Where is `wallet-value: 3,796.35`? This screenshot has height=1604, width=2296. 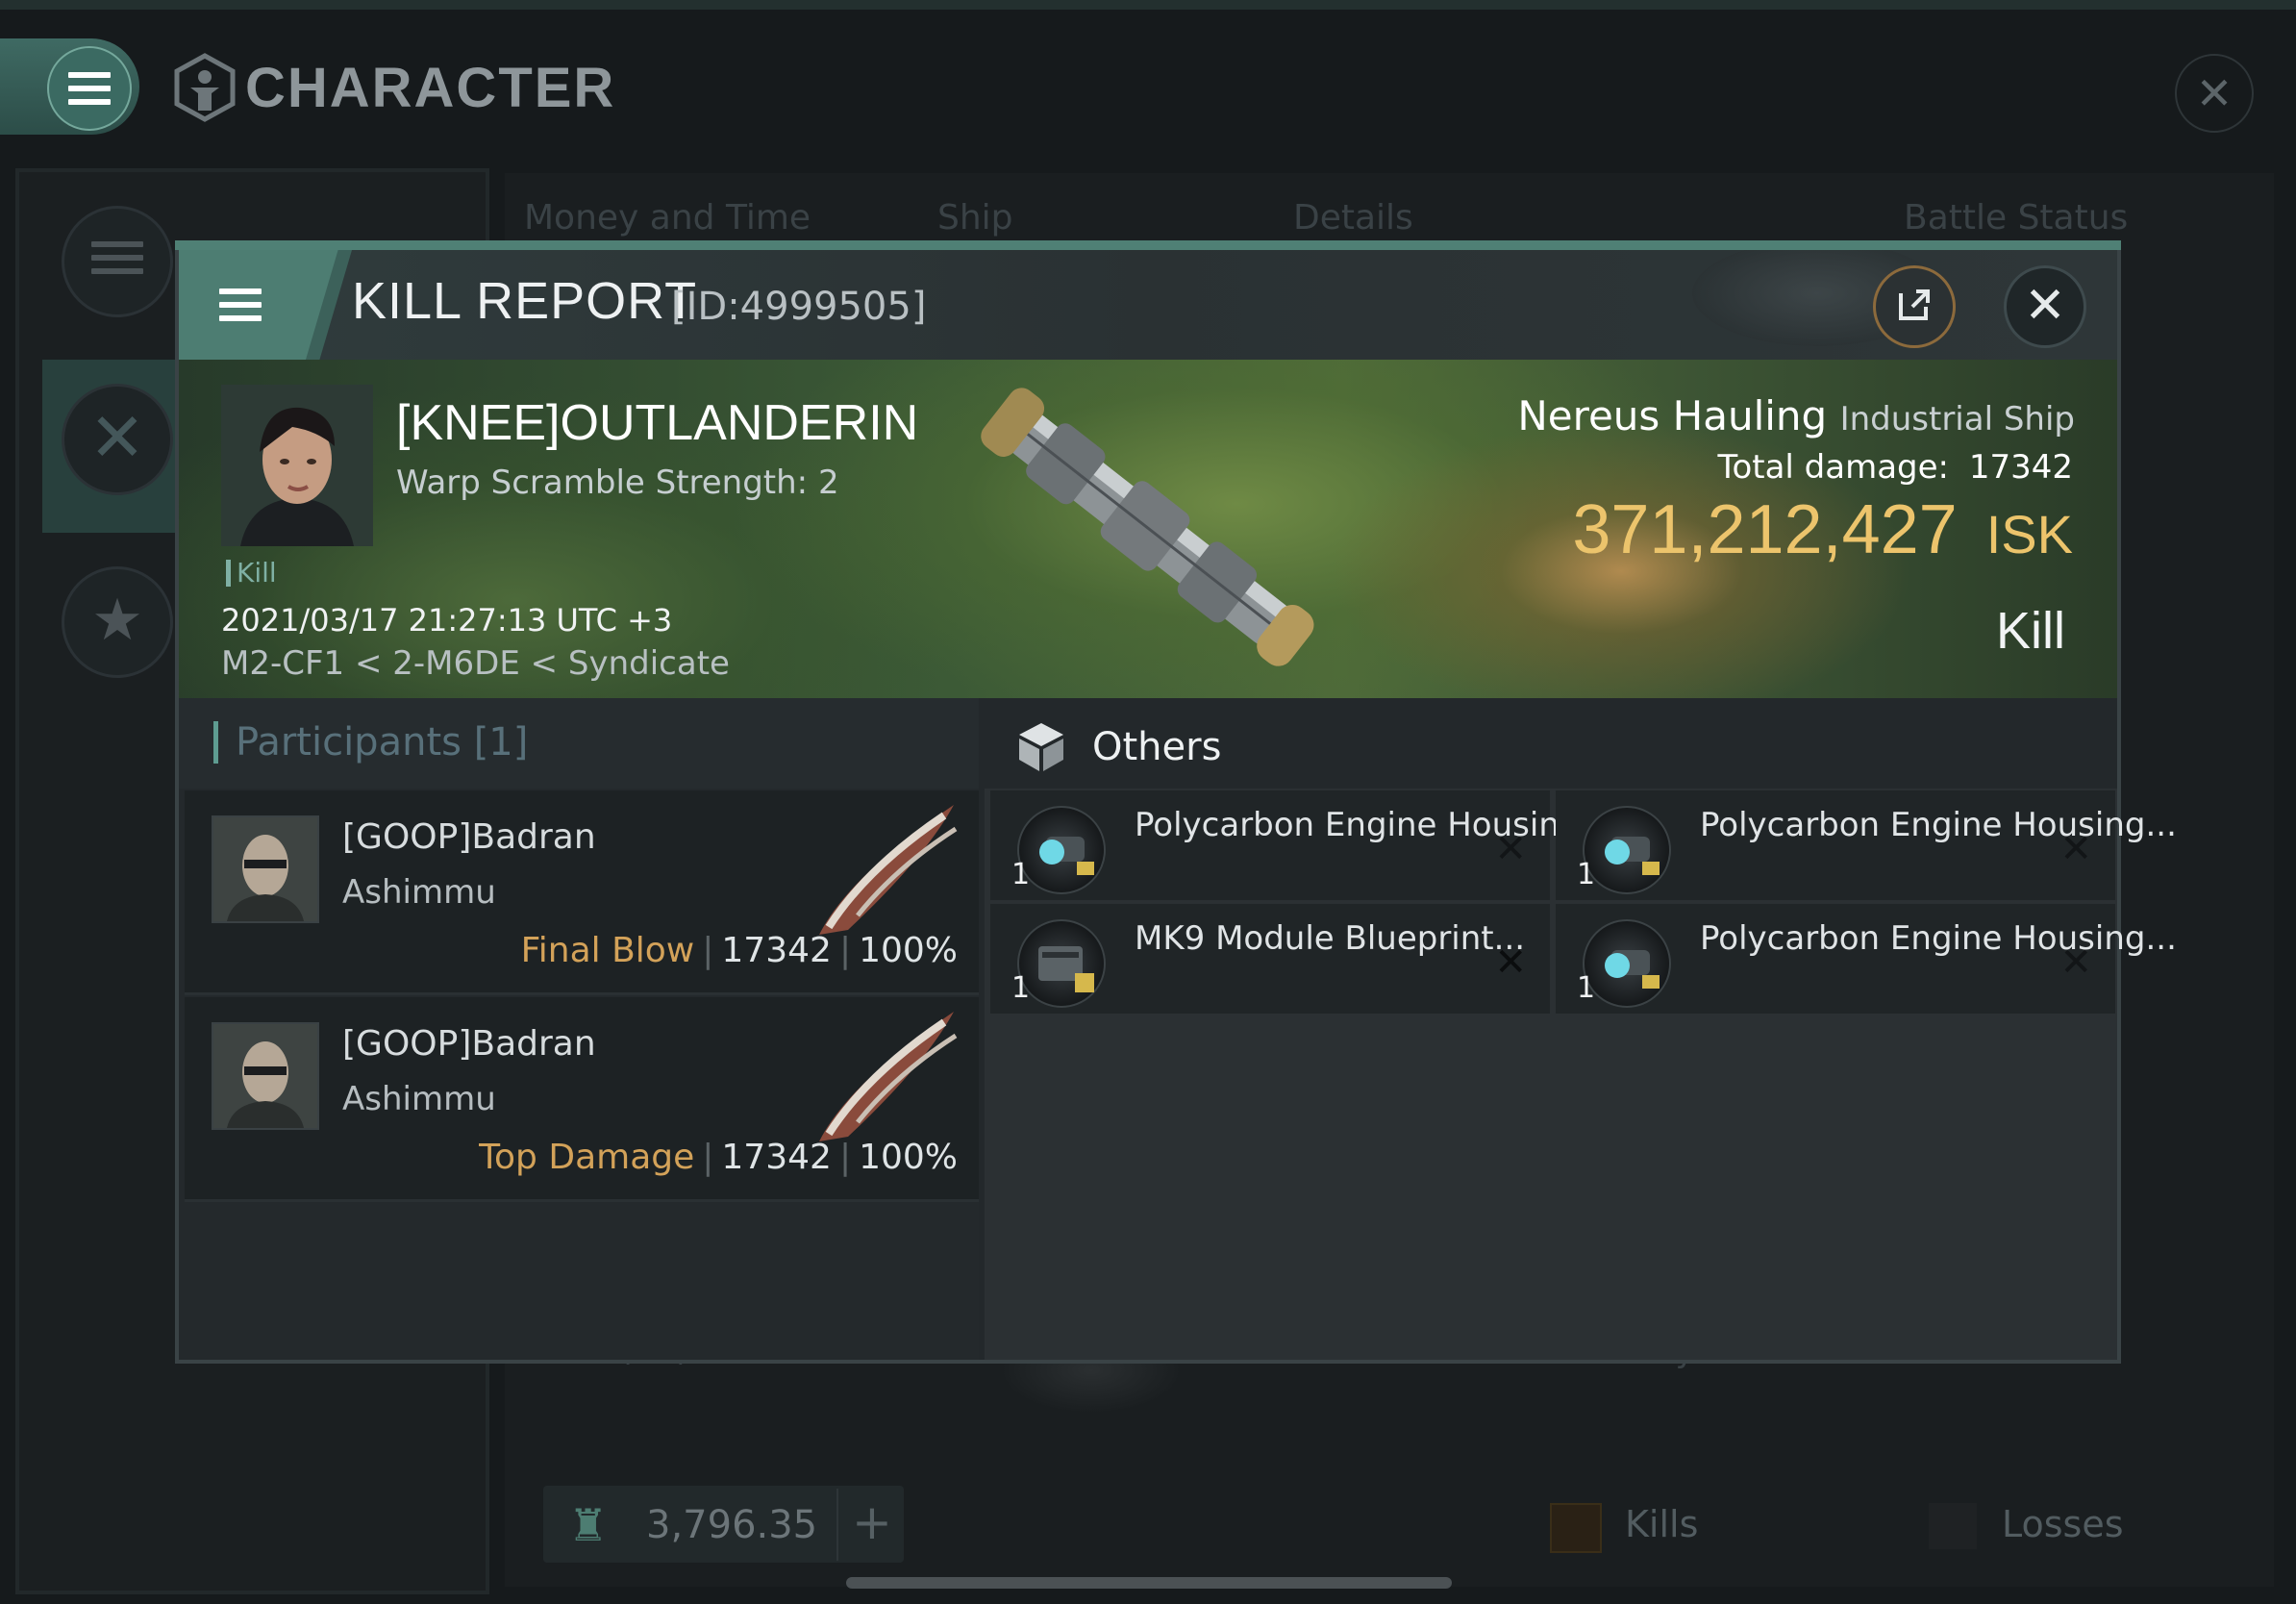 wallet-value: 3,796.35 is located at coordinates (732, 1525).